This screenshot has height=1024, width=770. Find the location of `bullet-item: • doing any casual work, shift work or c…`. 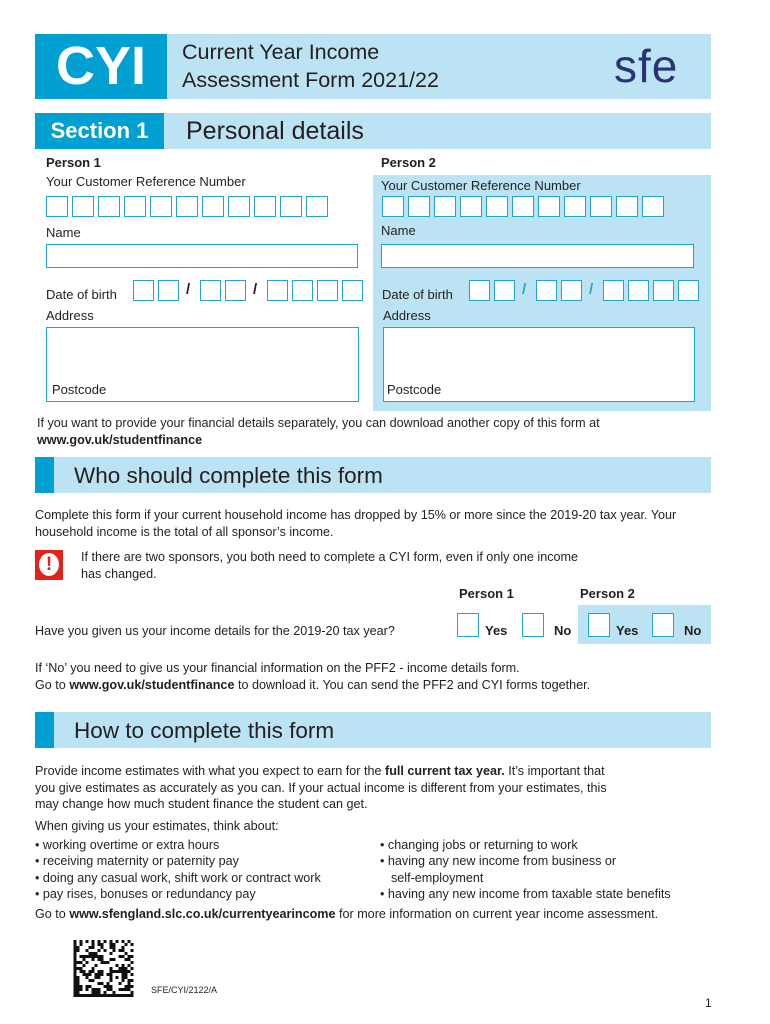

bullet-item: • doing any casual work, shift work or c… is located at coordinates (178, 877).